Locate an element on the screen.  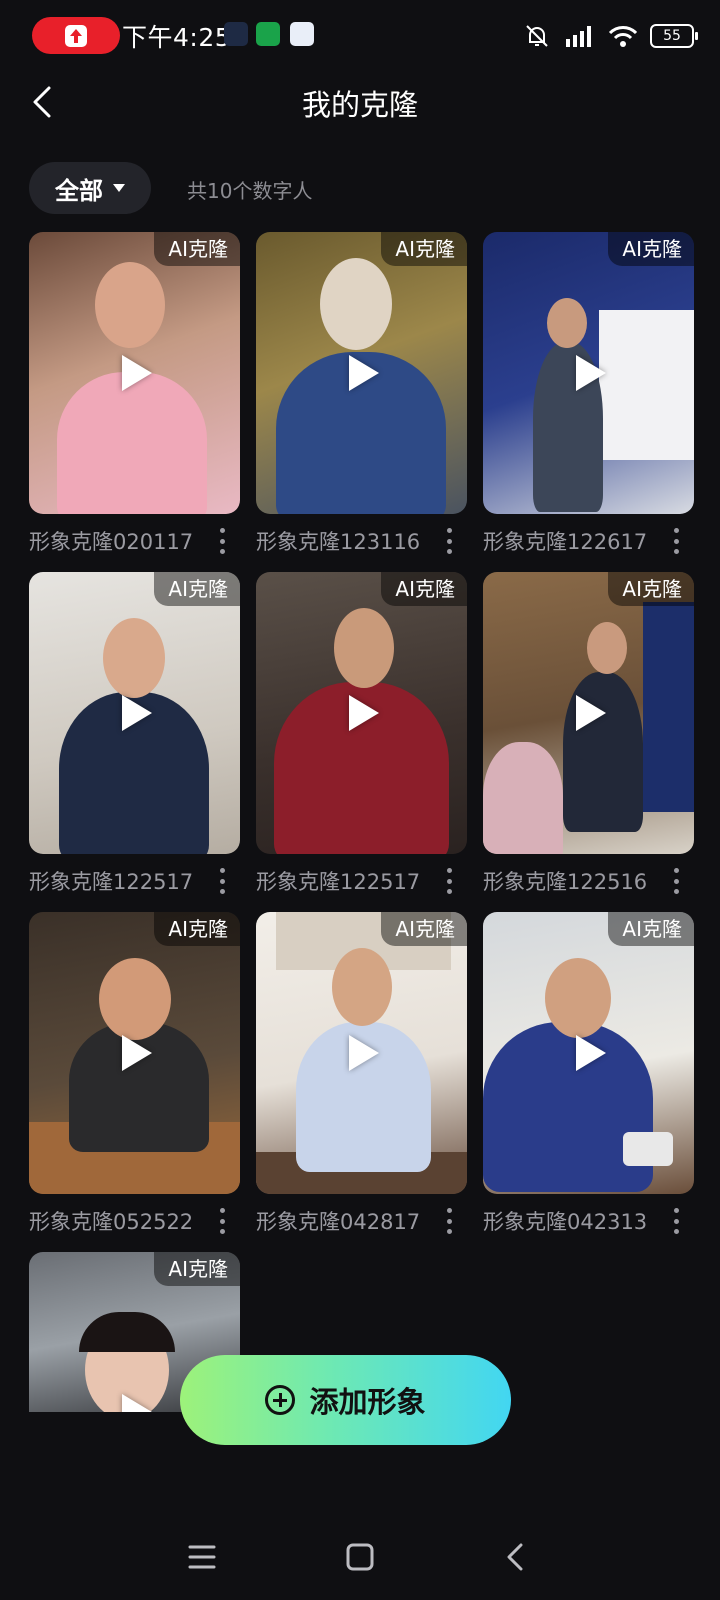
plus-circle-icon is located at coordinates (280, 1400).